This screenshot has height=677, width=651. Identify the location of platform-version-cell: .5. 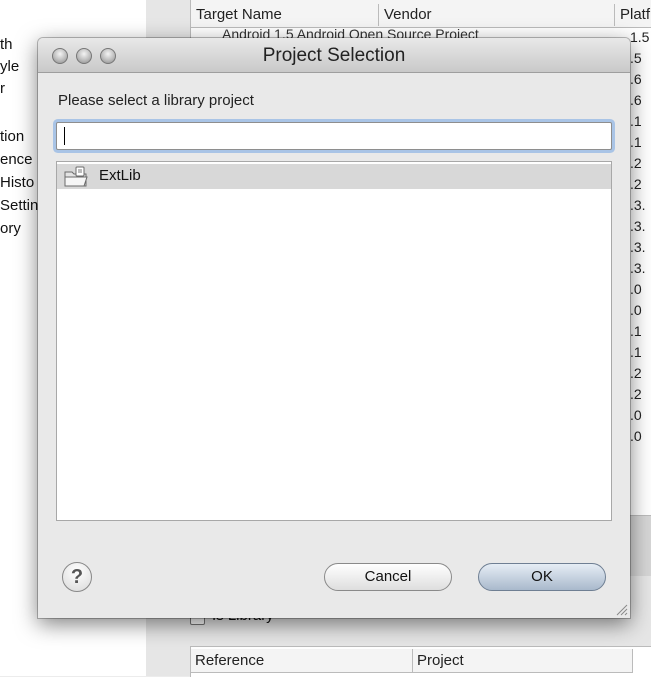
(636, 58).